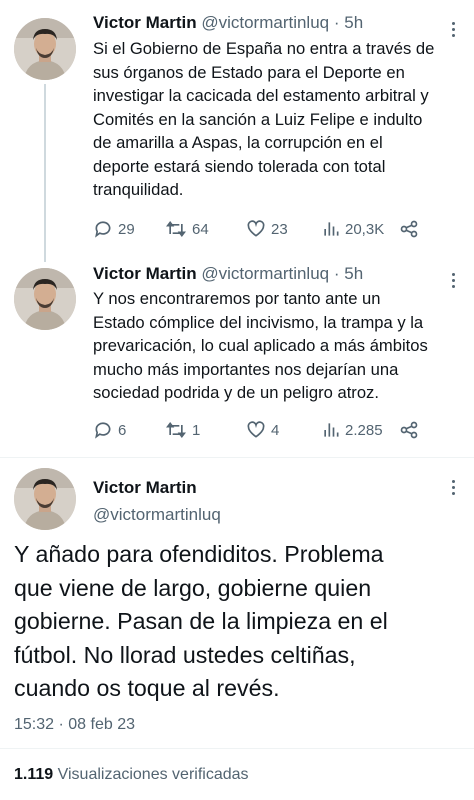  Describe the element at coordinates (275, 430) in the screenshot. I see `like-count: 4` at that location.